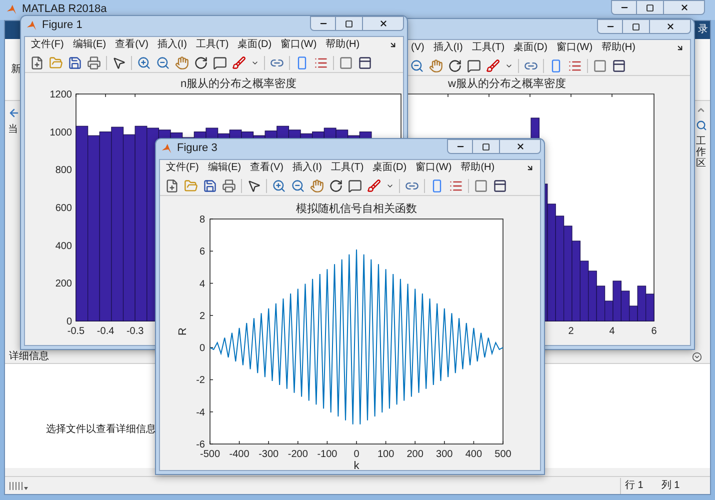 The width and height of the screenshot is (715, 500). Describe the element at coordinates (16, 69) in the screenshot. I see `toolstrip-button: 新` at that location.